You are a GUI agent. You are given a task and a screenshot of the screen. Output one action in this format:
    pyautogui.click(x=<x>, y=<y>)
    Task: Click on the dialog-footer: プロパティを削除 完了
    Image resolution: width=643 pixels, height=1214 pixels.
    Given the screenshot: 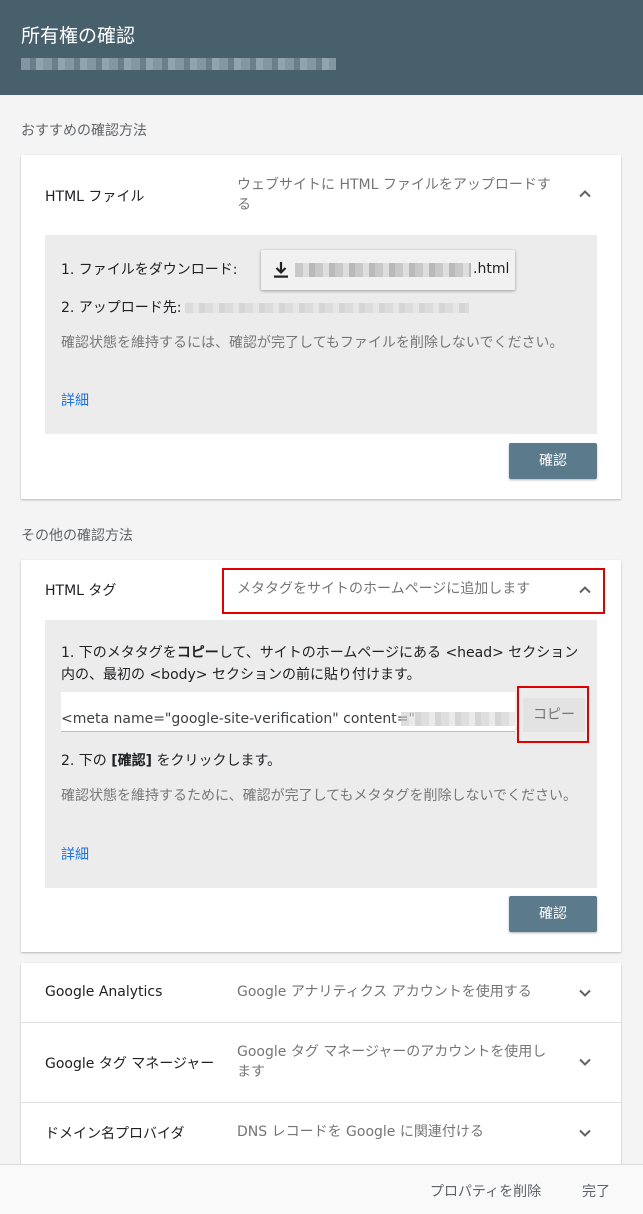 What is the action you would take?
    pyautogui.click(x=321, y=1189)
    